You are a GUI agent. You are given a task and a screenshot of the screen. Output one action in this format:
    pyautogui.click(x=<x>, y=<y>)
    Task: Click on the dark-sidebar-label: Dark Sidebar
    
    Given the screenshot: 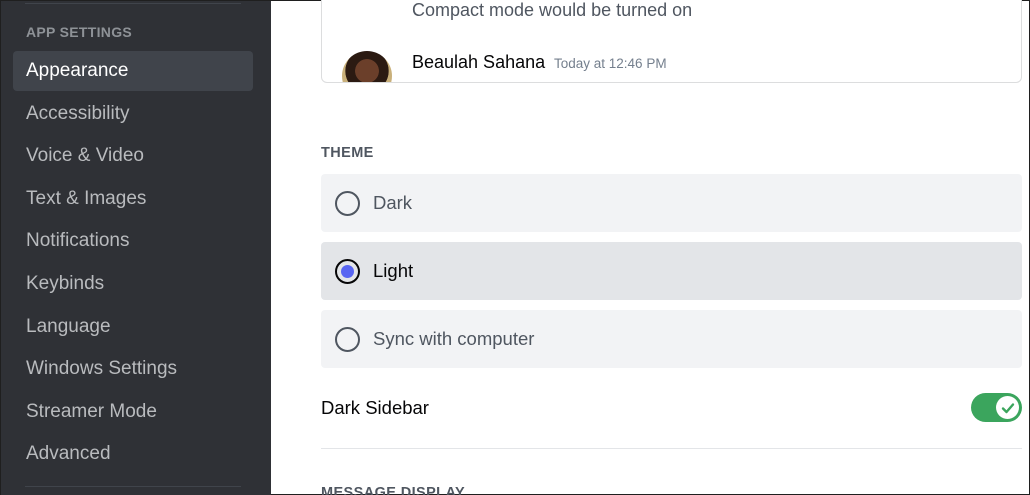 What is the action you would take?
    pyautogui.click(x=375, y=407)
    